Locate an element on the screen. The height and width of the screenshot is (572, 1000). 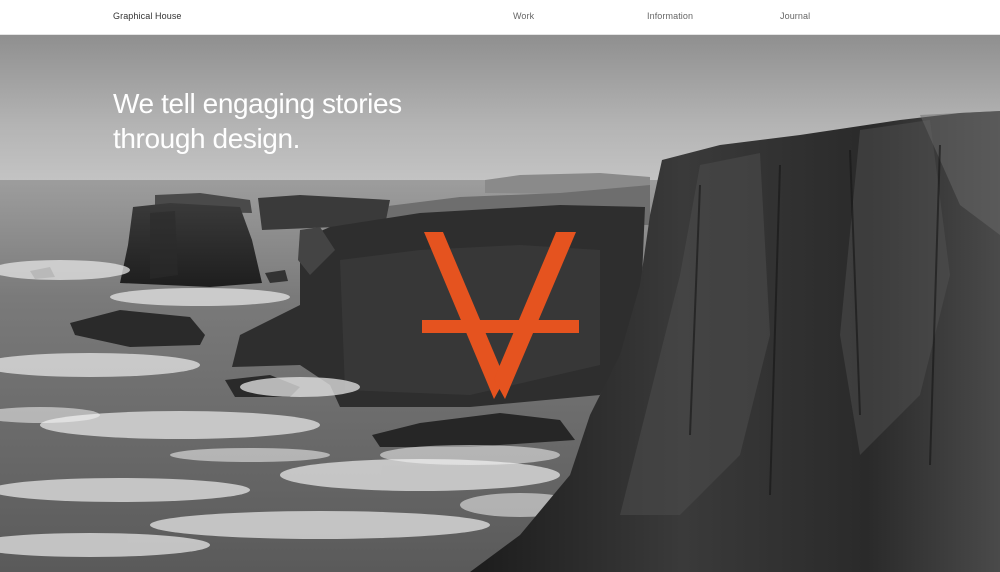
hero-headline: We tell engaging stories through design. is located at coordinates (293, 121).